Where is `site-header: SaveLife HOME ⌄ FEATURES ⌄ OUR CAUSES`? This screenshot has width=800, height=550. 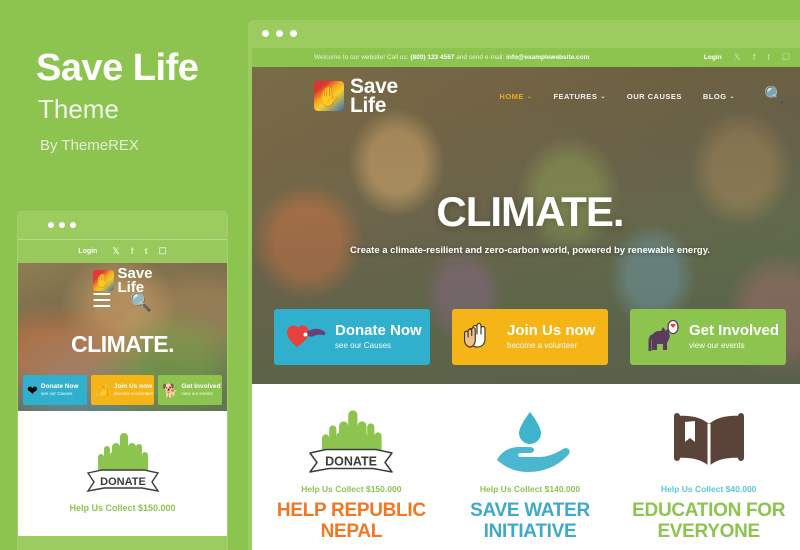 site-header: SaveLife HOME ⌄ FEATURES ⌄ OUR CAUSES is located at coordinates (526, 96).